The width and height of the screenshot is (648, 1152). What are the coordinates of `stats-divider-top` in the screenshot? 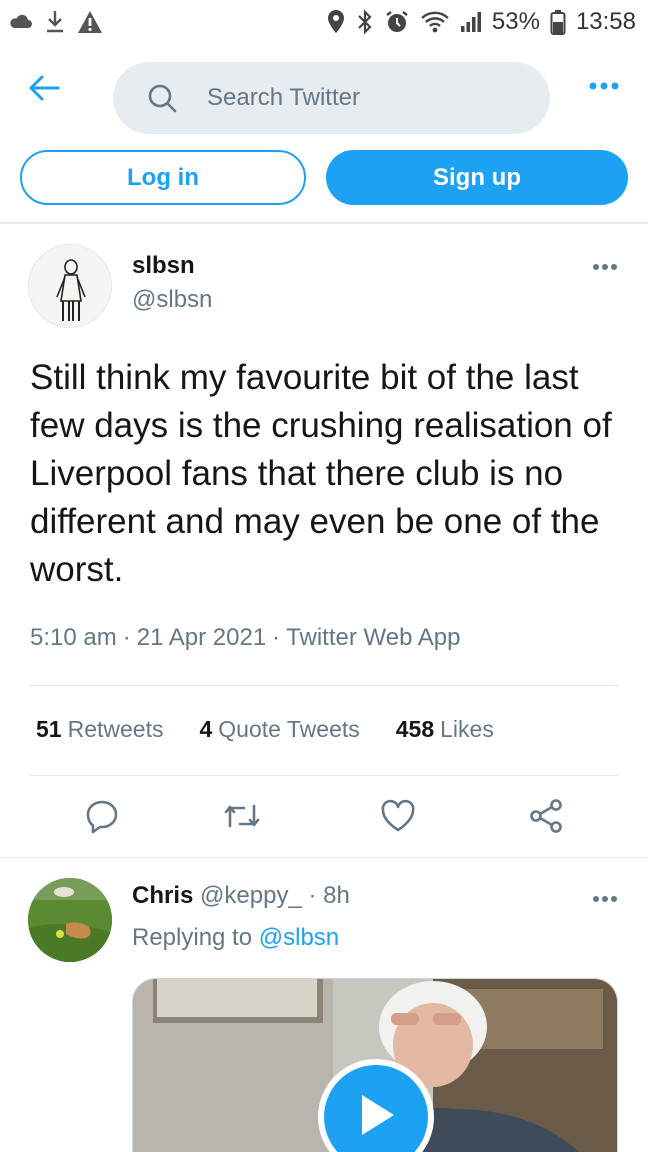 It's located at (324, 685).